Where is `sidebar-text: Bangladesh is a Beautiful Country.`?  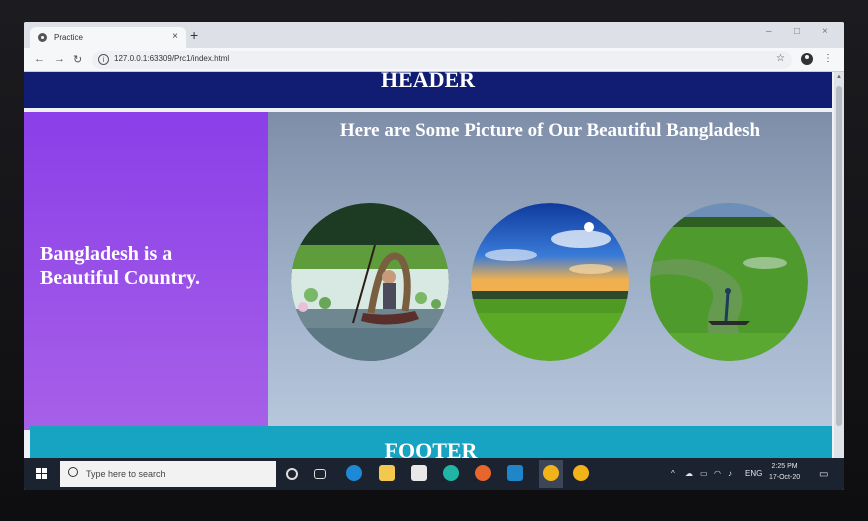 sidebar-text: Bangladesh is a Beautiful Country. is located at coordinates (120, 266).